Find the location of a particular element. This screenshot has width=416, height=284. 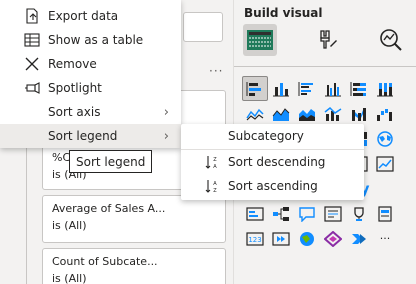

key-influencers-icon is located at coordinates (255, 213).